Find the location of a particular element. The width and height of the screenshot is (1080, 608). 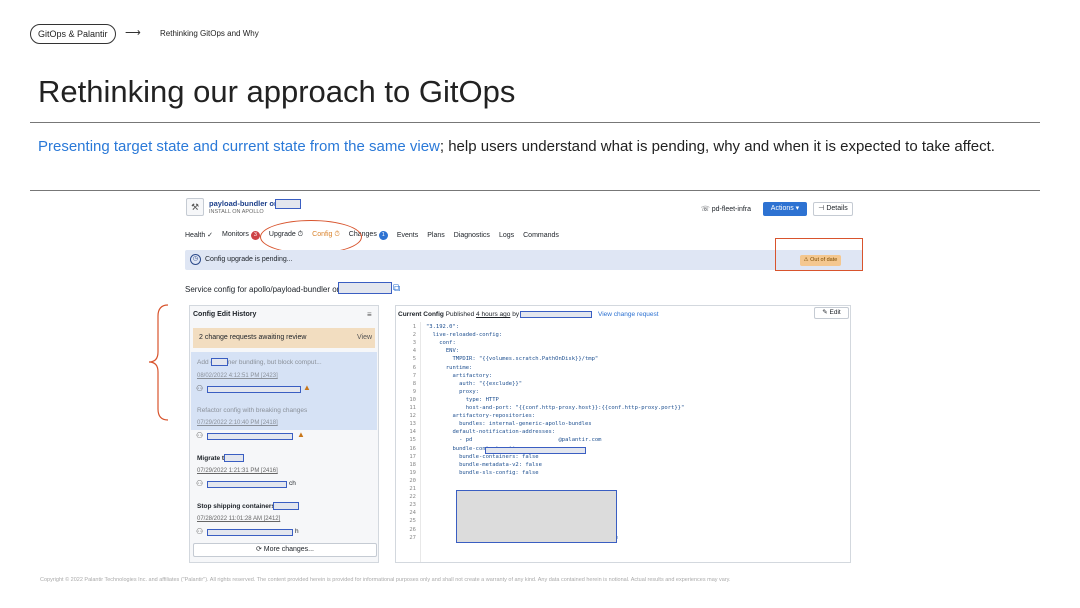

page-title: Rethinking our approach to GitOps is located at coordinates (277, 91).